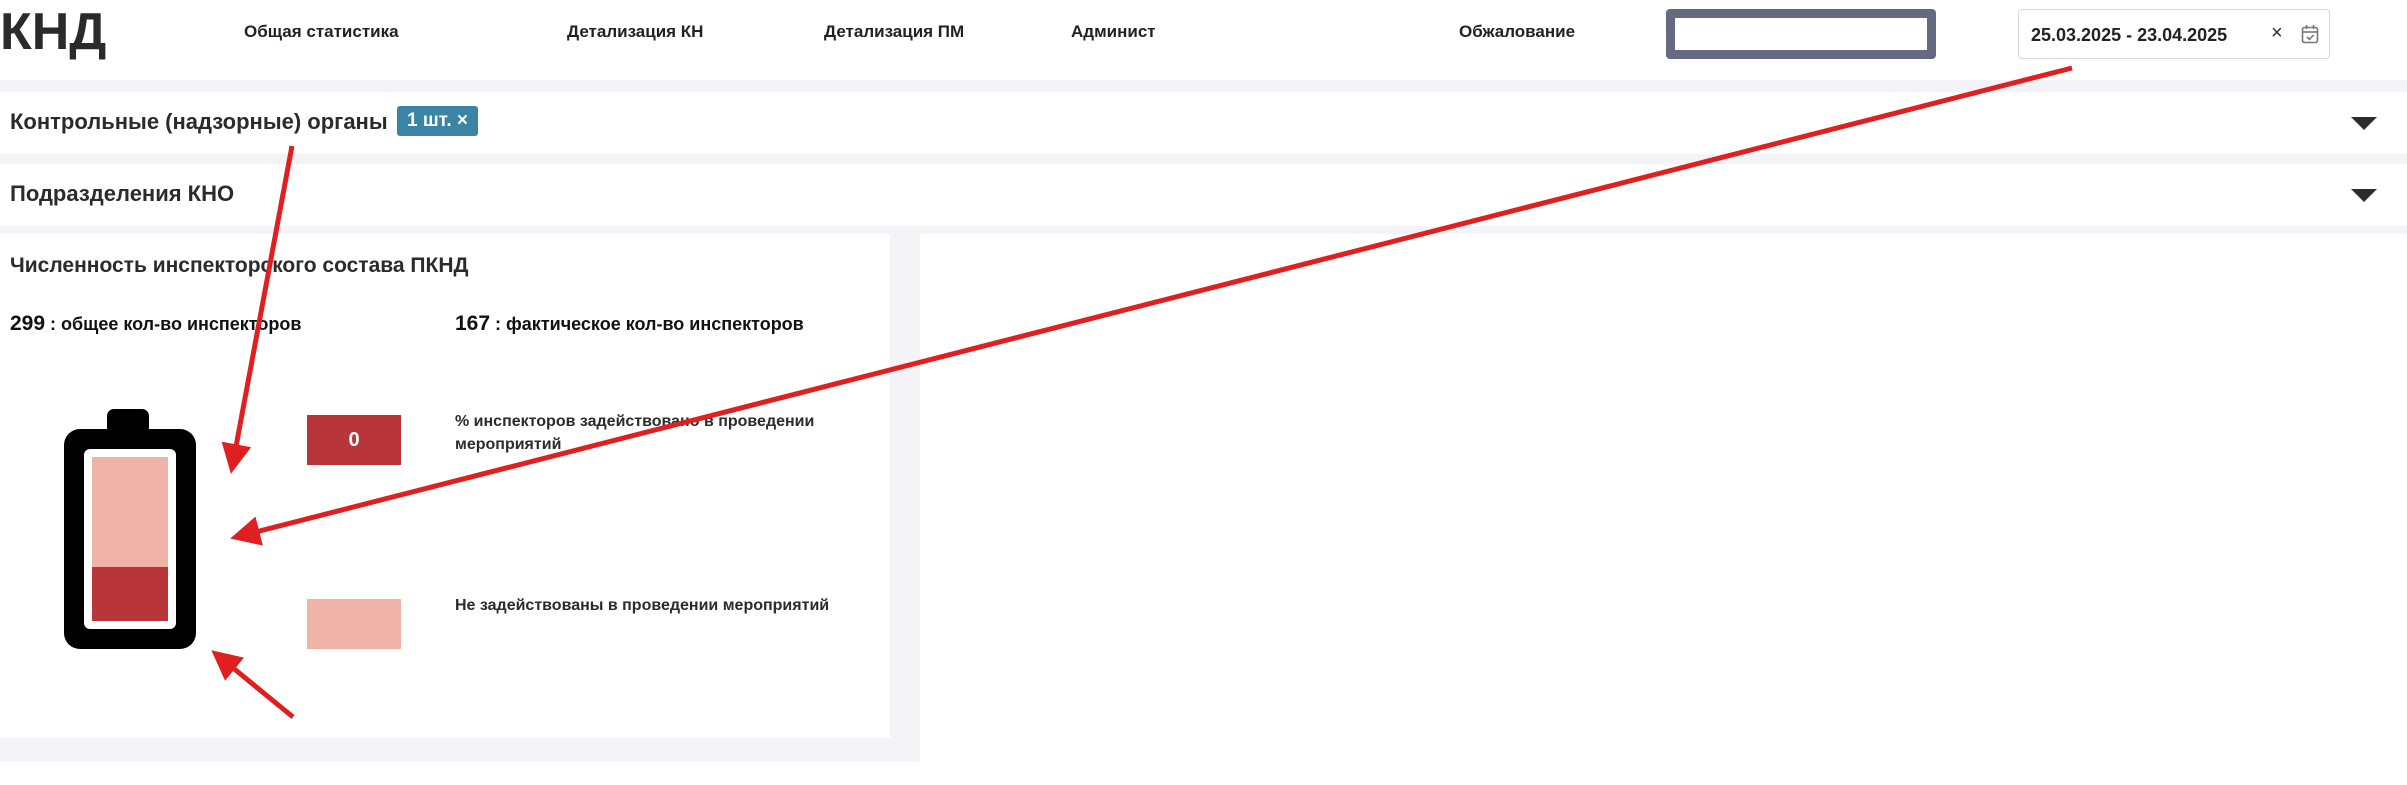  I want to click on actual-inspectors-value: 167, so click(473, 323).